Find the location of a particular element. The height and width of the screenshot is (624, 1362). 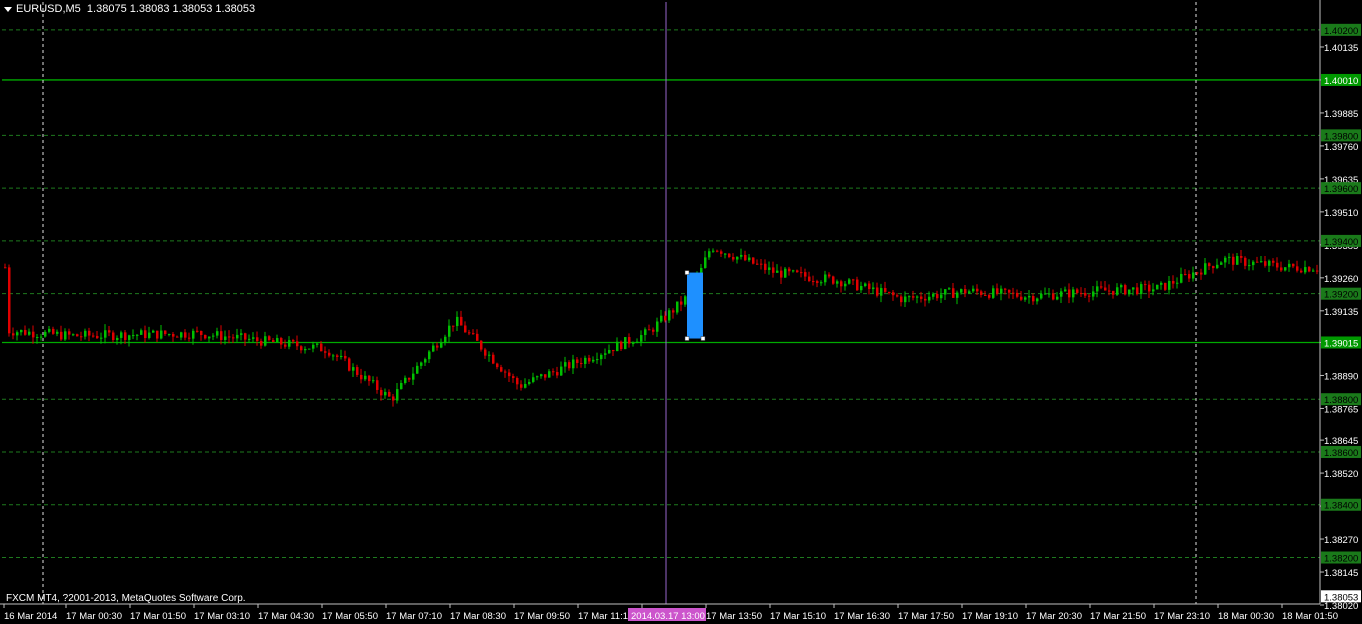

level-price-tag-label: 1.38600 is located at coordinates (1341, 453).